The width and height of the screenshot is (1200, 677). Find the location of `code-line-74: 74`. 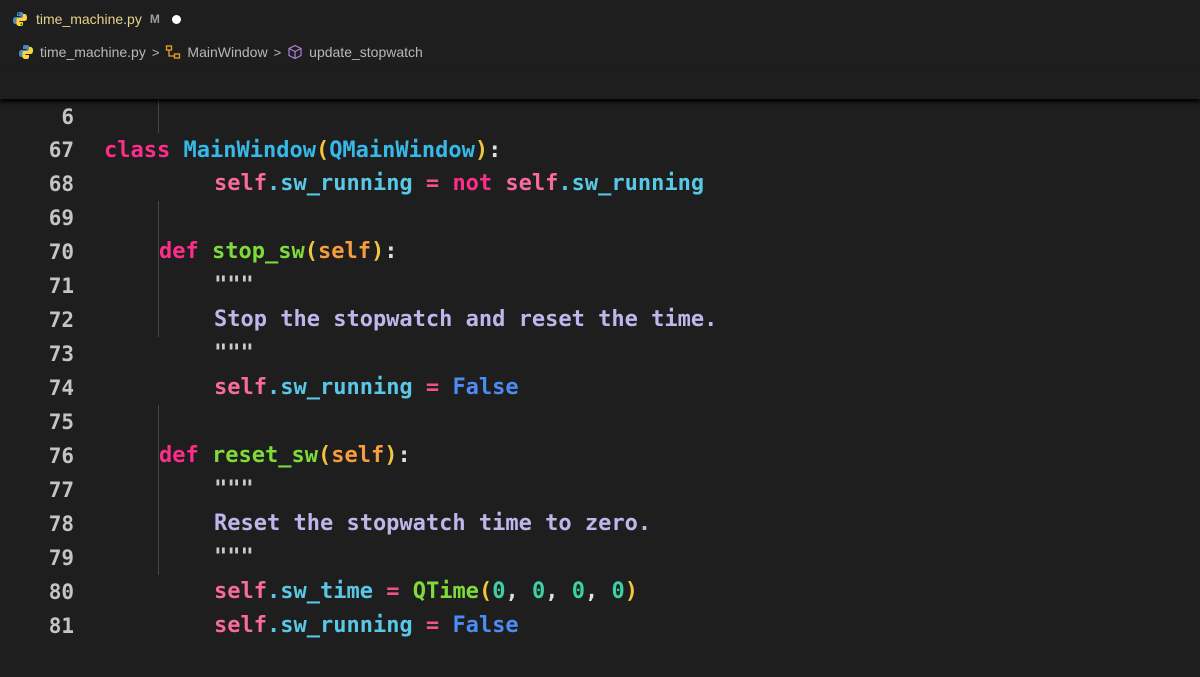

code-line-74: 74 is located at coordinates (600, 368).